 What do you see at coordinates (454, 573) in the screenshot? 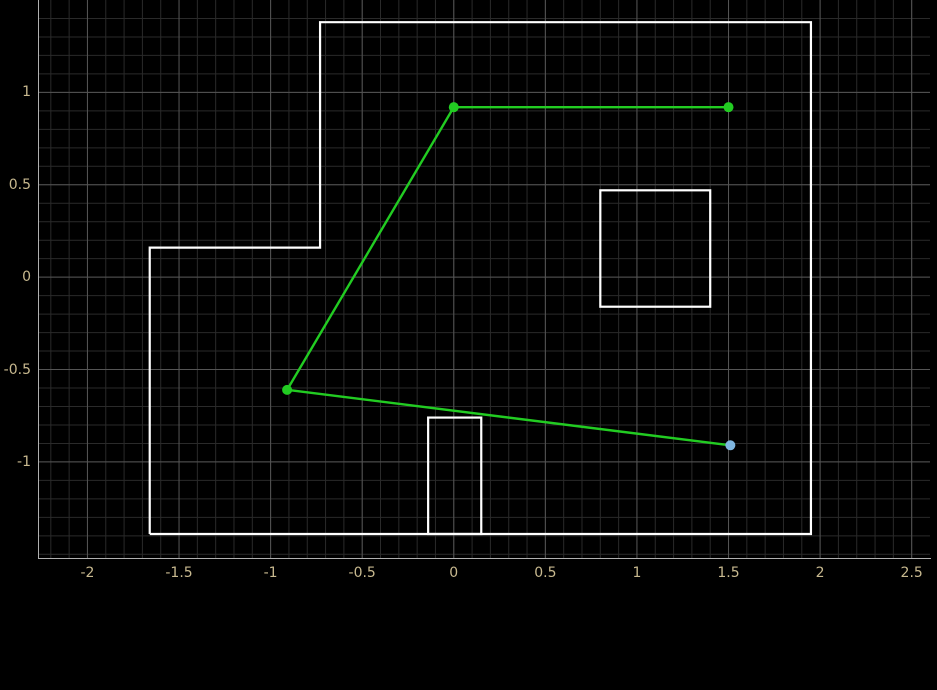
I see `x-tick-label: 0` at bounding box center [454, 573].